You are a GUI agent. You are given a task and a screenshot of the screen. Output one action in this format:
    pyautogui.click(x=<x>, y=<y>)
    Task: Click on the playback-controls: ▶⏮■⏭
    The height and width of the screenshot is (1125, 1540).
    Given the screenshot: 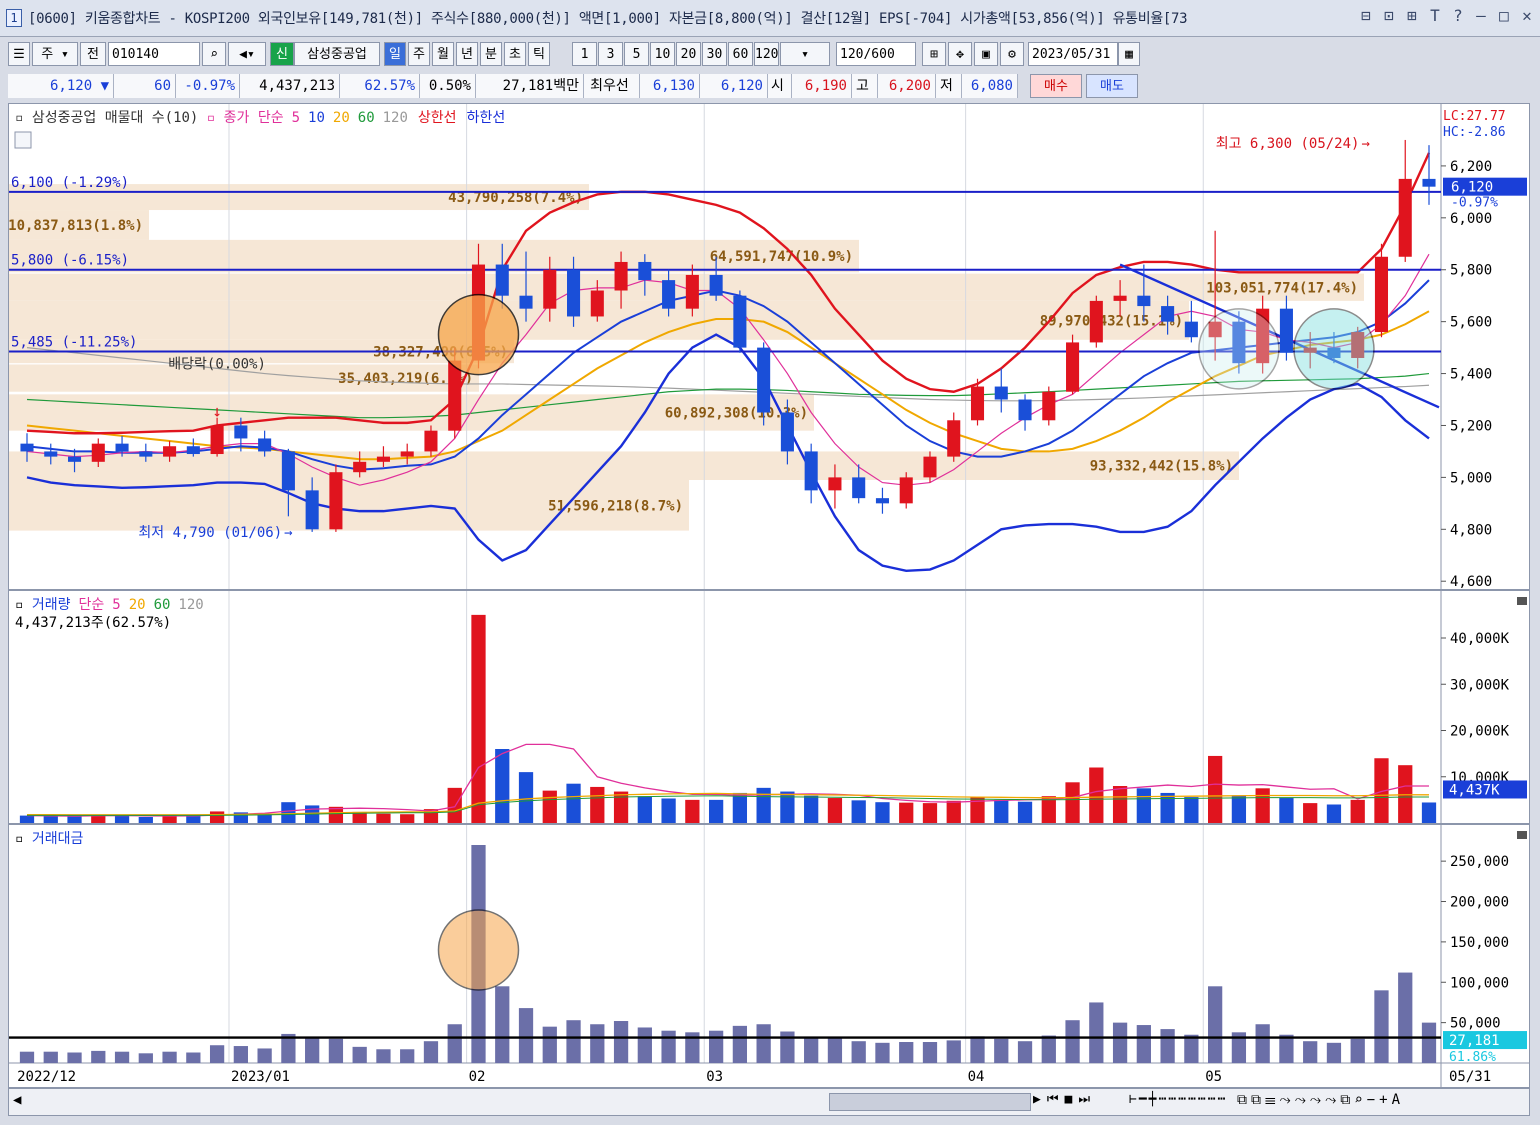 What is the action you would take?
    pyautogui.click(x=1064, y=1099)
    